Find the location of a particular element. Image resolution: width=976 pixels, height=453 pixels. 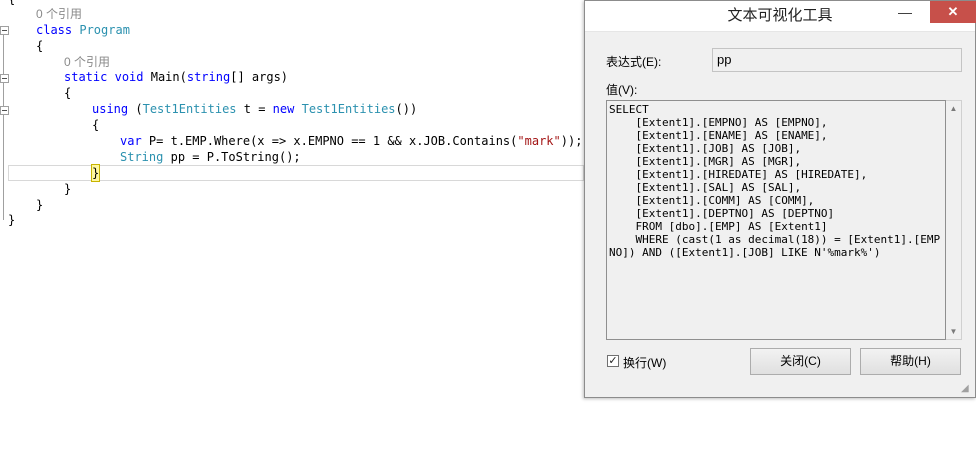

checkmark-icon: ✓ is located at coordinates (613, 361).